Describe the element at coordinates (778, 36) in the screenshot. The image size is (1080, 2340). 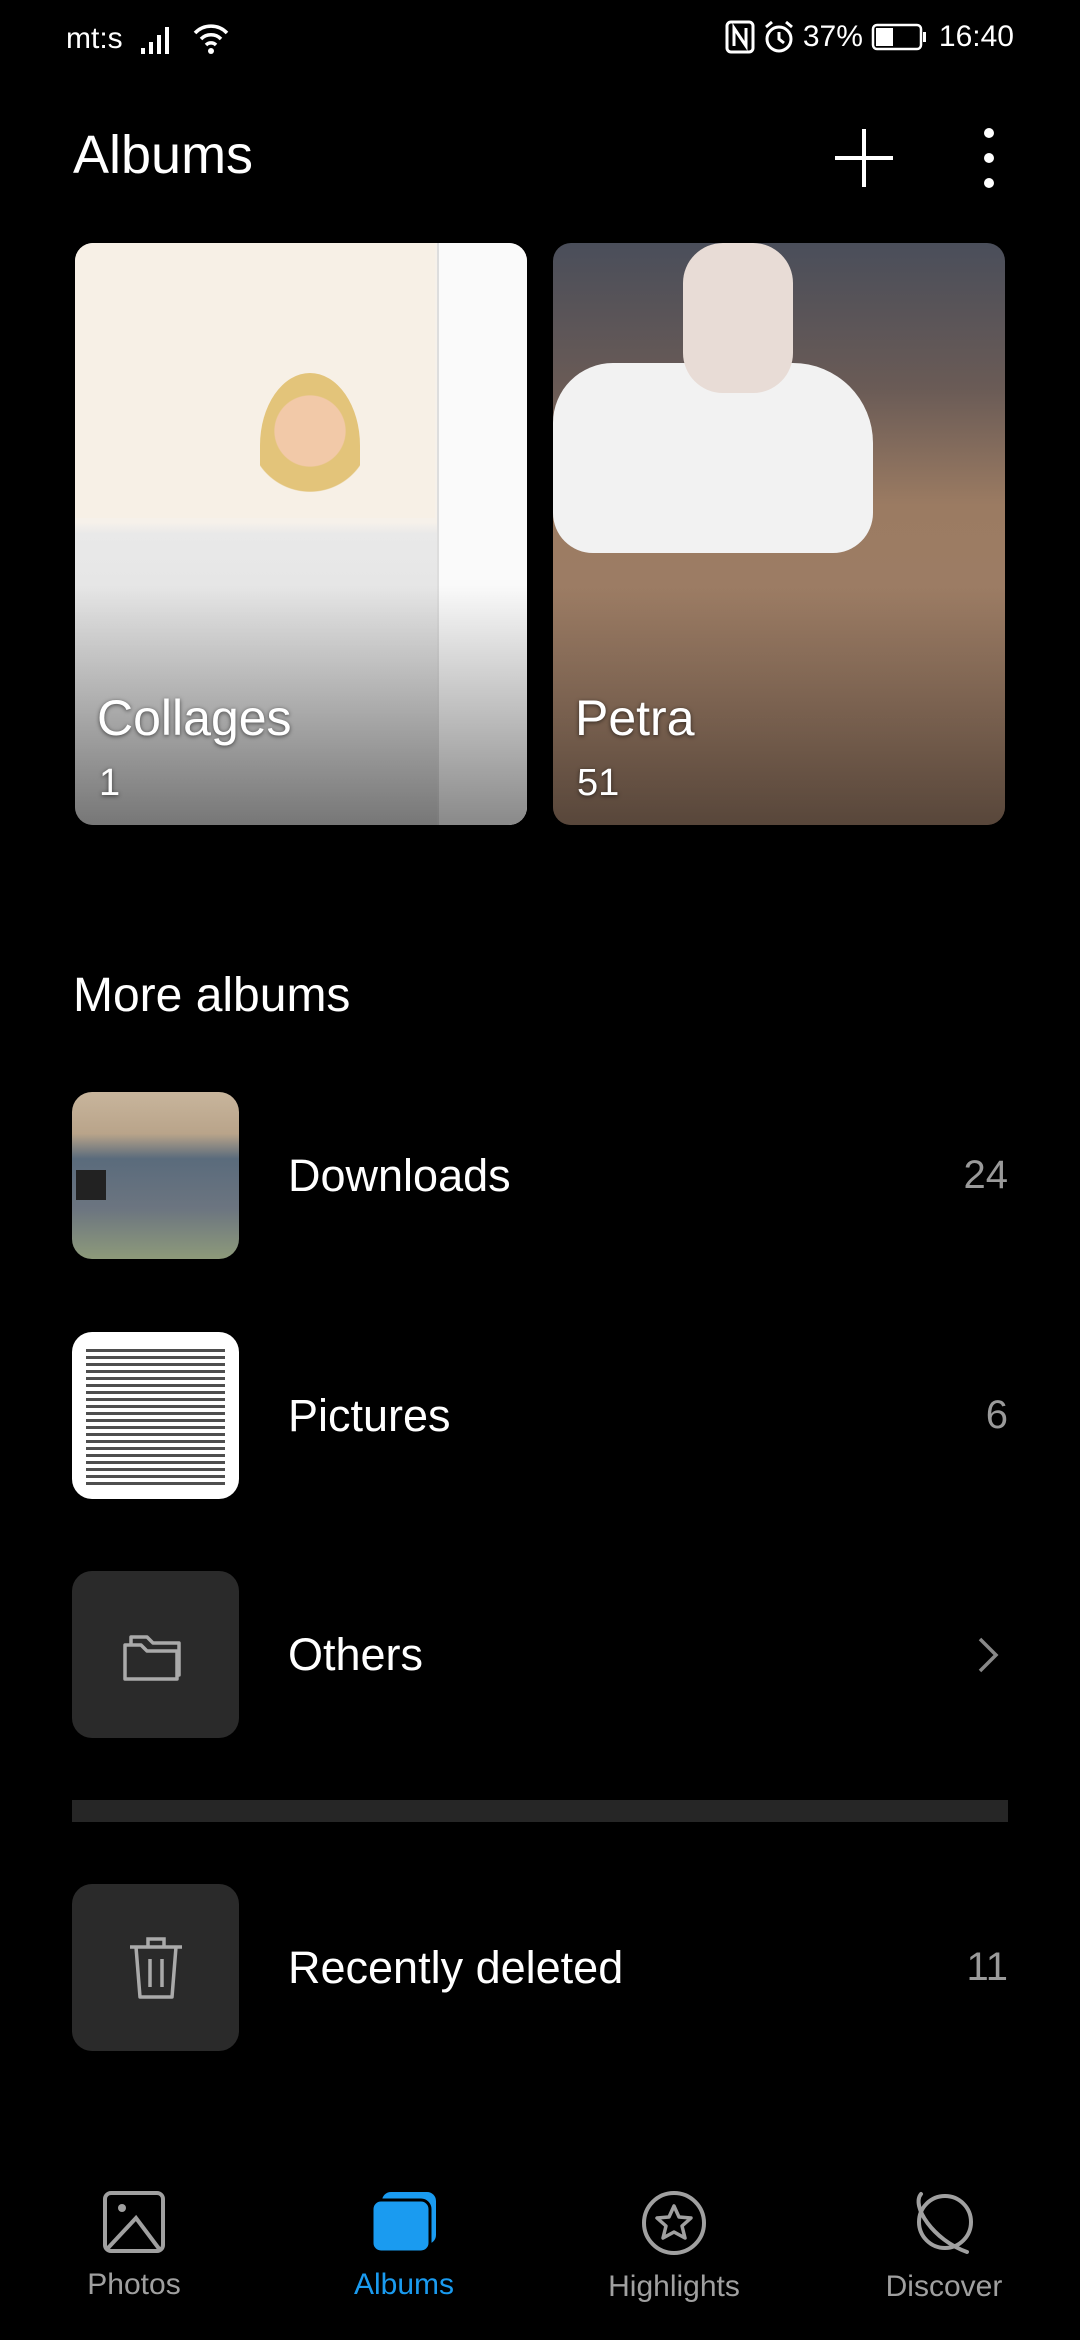
I see `alarm-icon` at that location.